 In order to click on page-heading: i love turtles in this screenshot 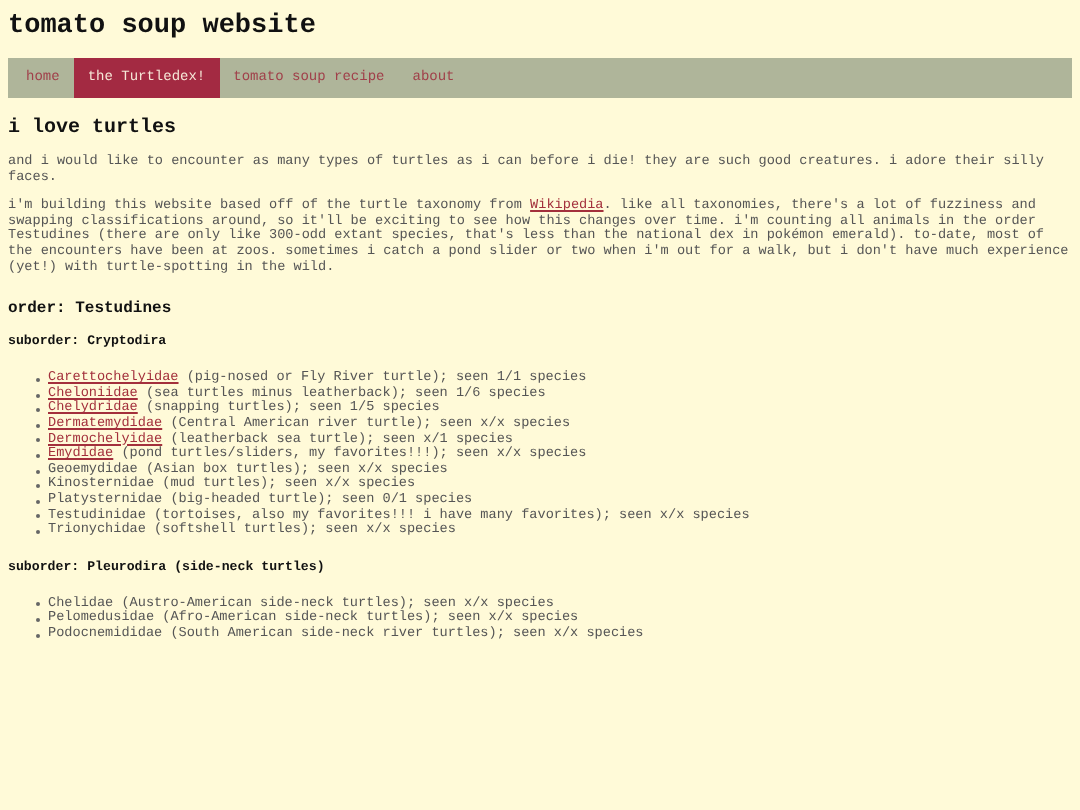, I will do `click(93, 129)`.